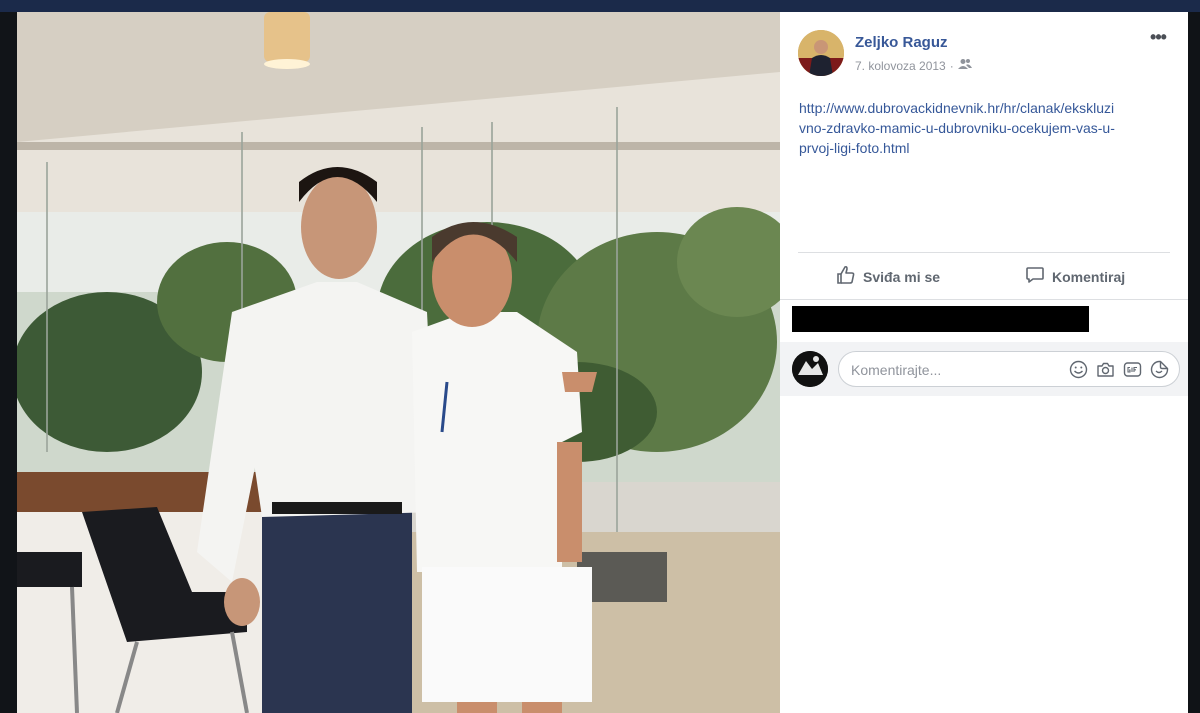 This screenshot has height=713, width=1200. I want to click on top-bar, so click(600, 6).